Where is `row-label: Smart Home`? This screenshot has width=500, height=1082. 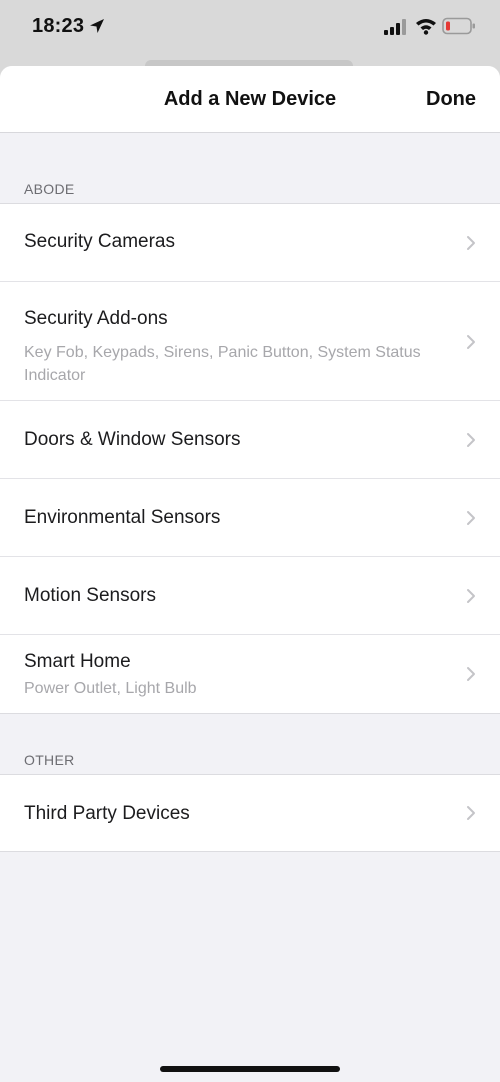
row-label: Smart Home is located at coordinates (77, 661).